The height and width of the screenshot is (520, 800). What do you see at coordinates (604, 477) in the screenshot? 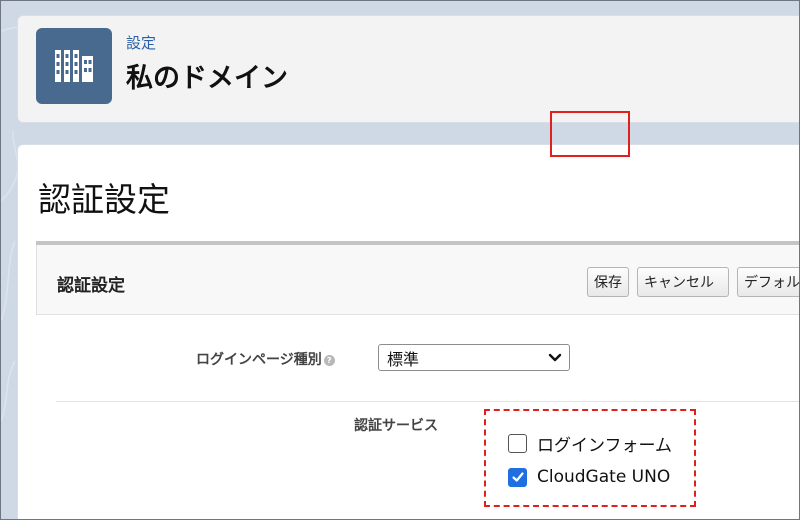
I see `option-label: CloudGate UNO` at bounding box center [604, 477].